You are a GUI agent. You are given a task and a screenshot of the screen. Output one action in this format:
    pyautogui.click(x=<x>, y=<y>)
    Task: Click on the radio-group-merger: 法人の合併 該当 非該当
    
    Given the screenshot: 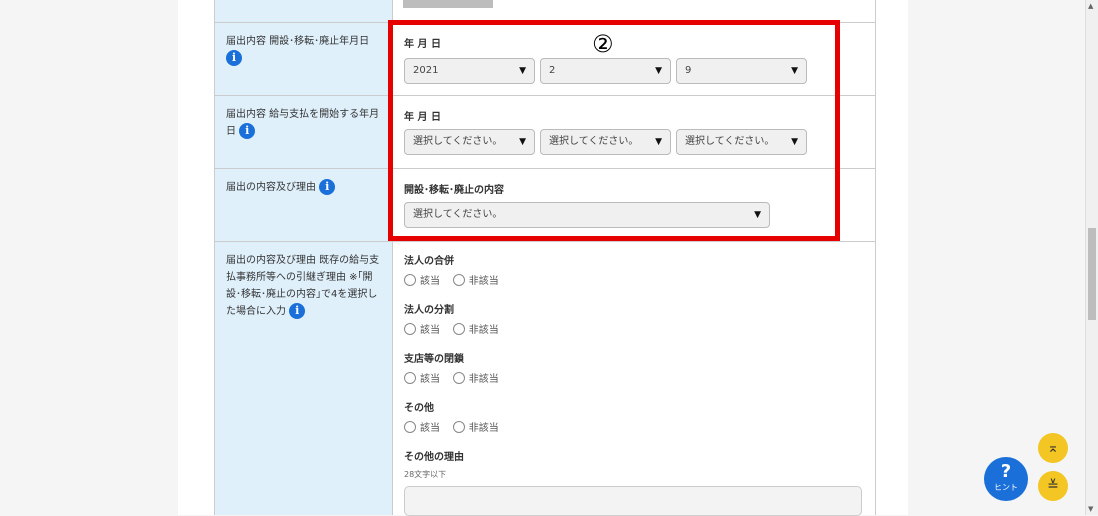 What is the action you would take?
    pyautogui.click(x=634, y=276)
    